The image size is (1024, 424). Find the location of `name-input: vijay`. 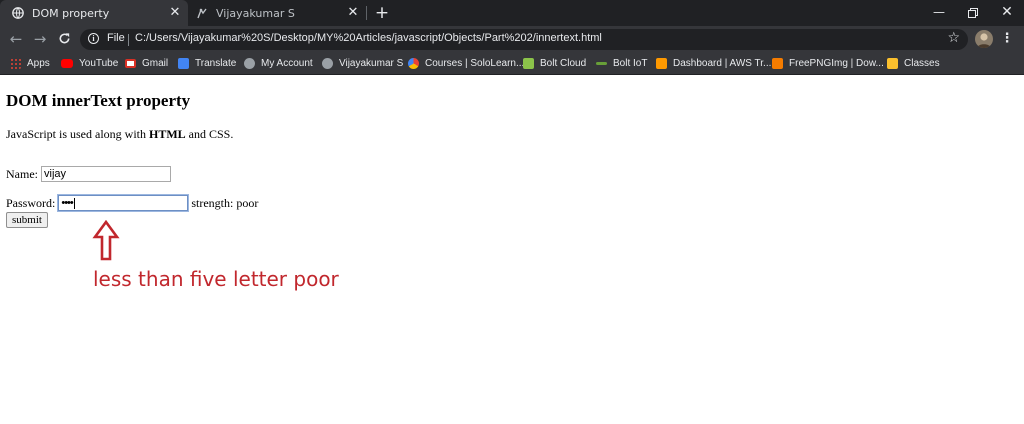

name-input: vijay is located at coordinates (106, 174).